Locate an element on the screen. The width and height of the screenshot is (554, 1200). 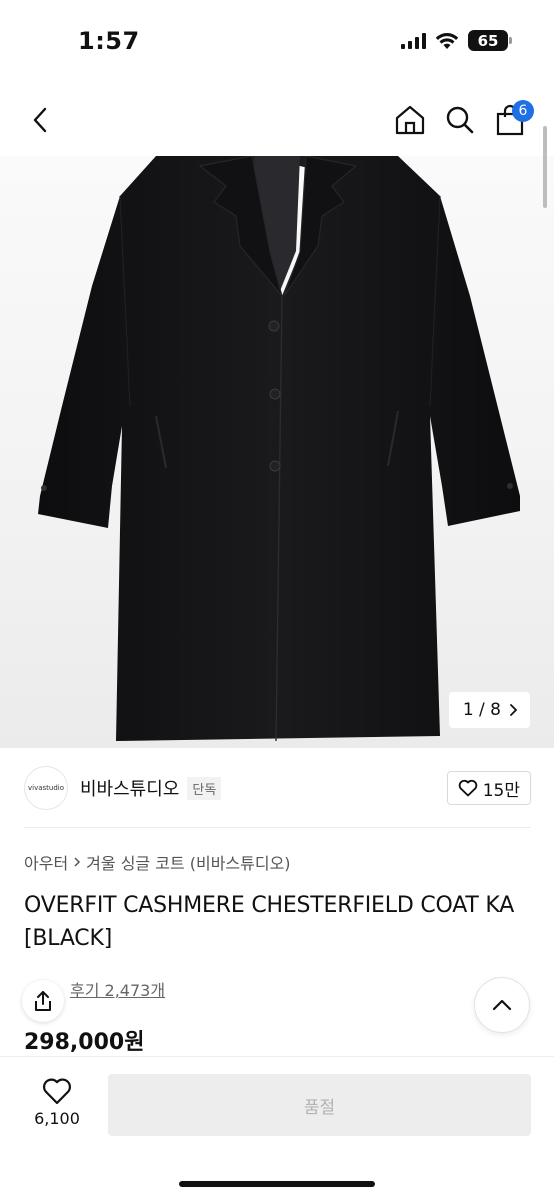
scroll-top-button is located at coordinates (502, 1005).